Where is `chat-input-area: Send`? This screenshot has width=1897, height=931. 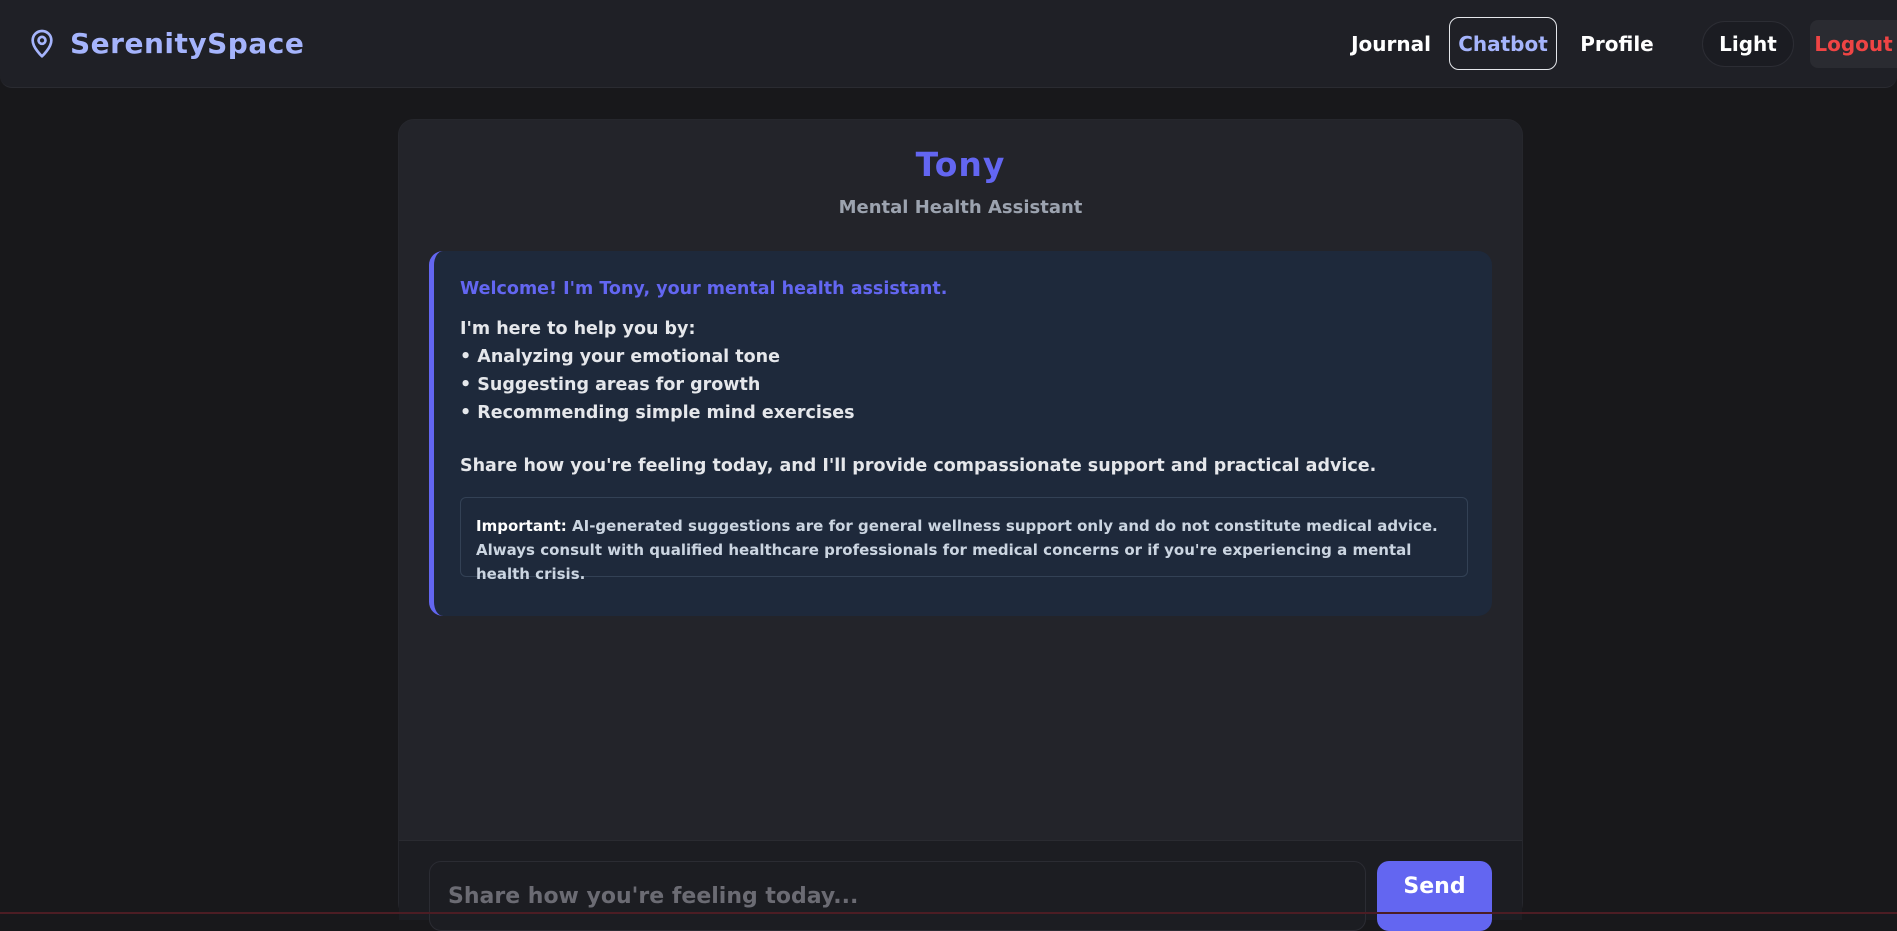 chat-input-area: Send is located at coordinates (960, 885).